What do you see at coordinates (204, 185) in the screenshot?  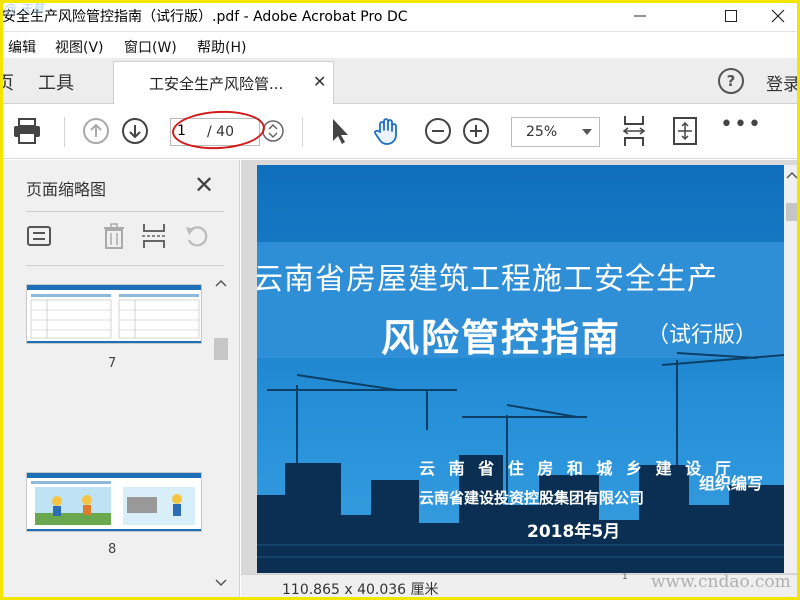 I see `panel-close-icon: ✕` at bounding box center [204, 185].